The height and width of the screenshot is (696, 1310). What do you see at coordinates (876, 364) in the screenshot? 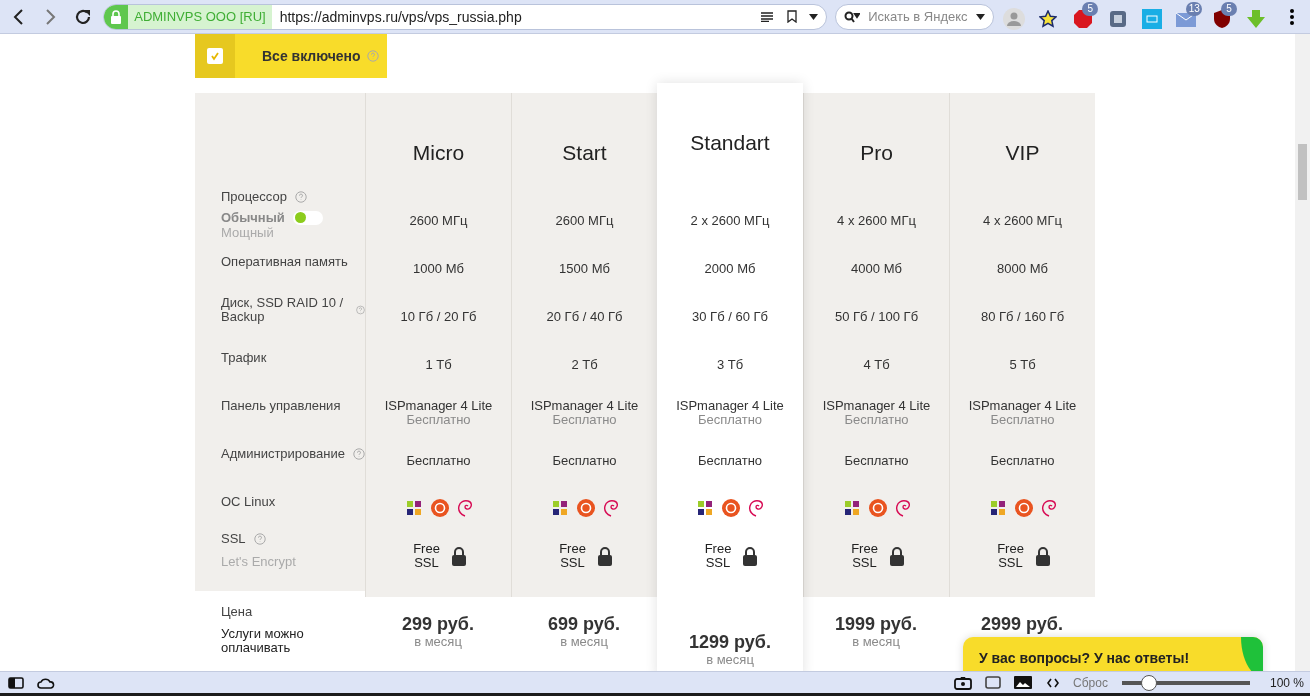
I see `cell-text: 4 Тб` at bounding box center [876, 364].